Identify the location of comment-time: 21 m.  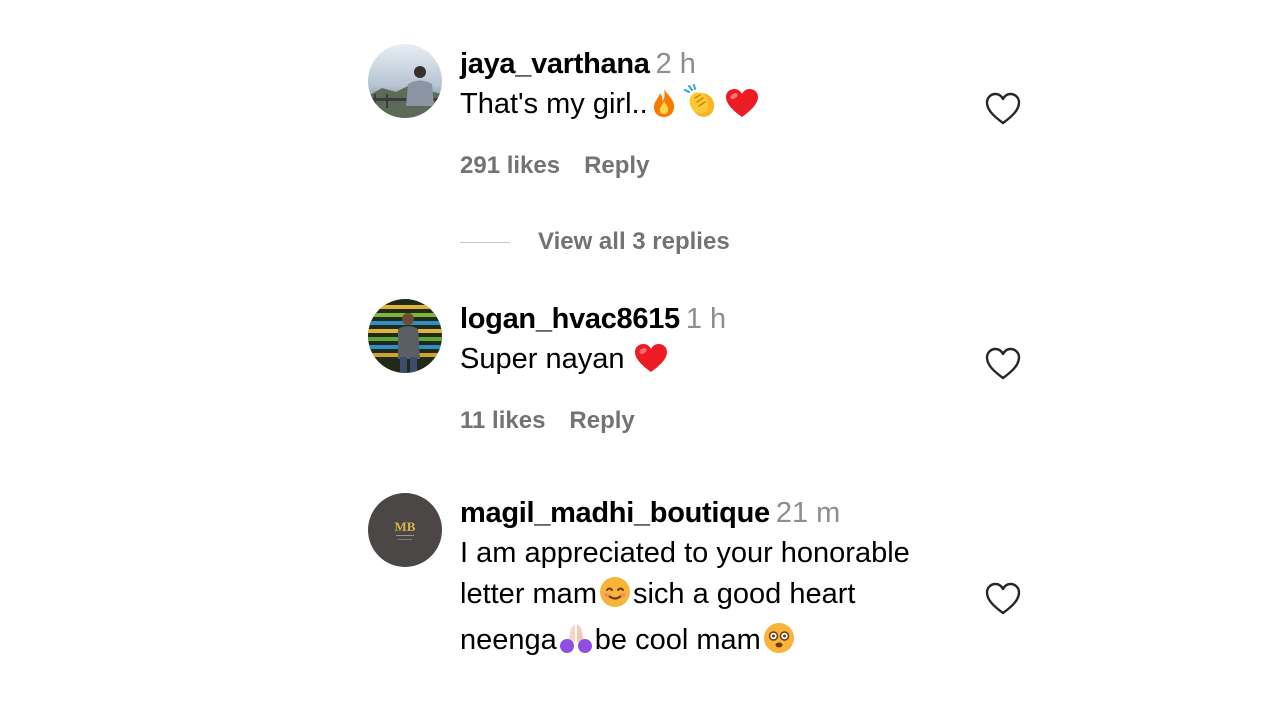
(808, 513).